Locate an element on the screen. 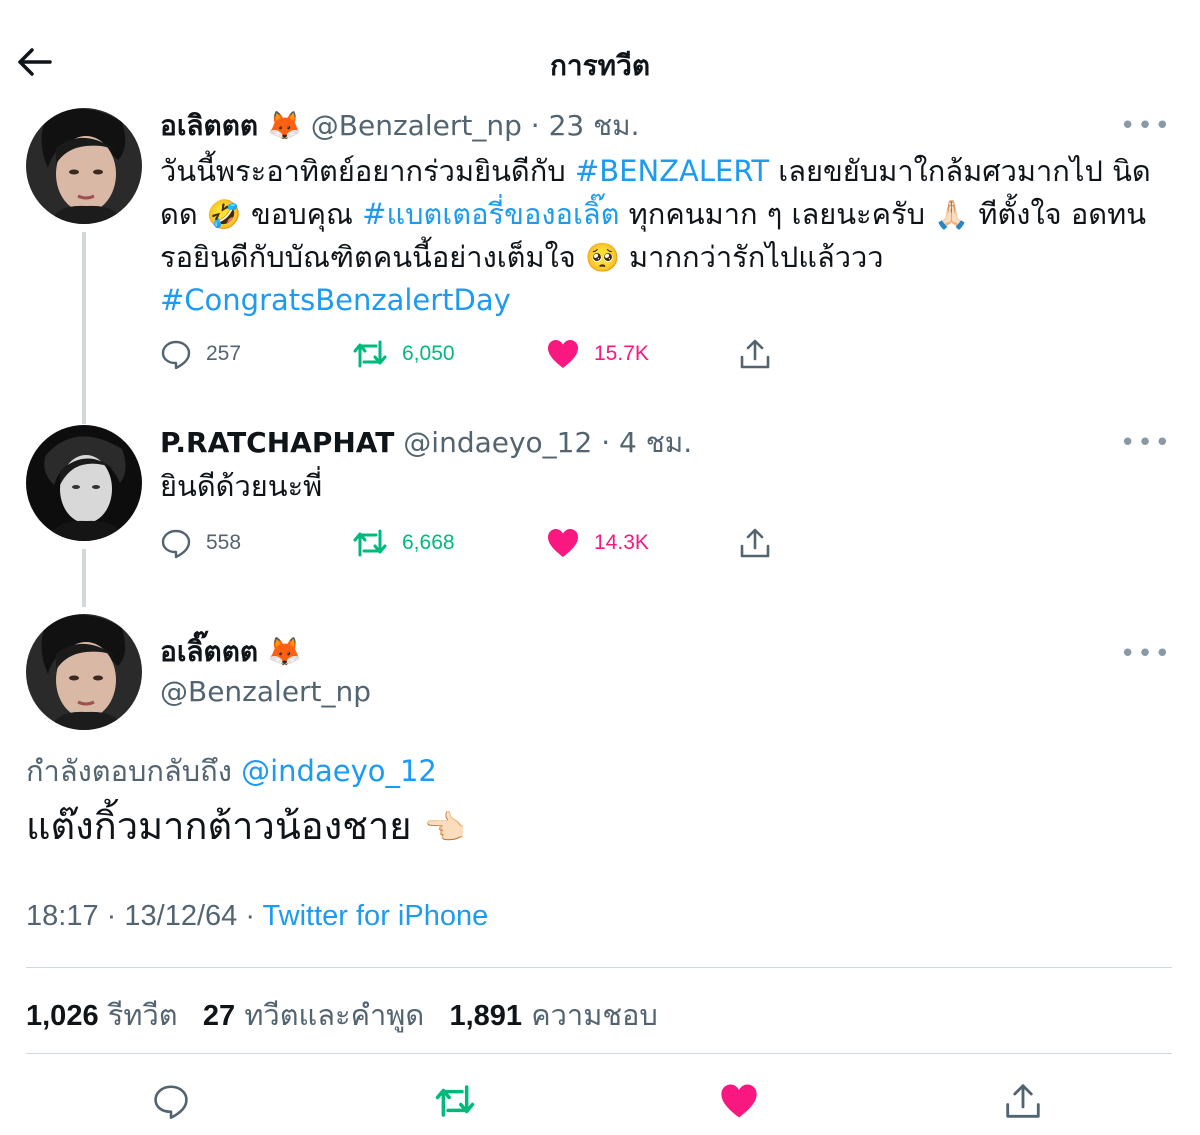  pleading-face-emoji: 🥺 is located at coordinates (602, 257).